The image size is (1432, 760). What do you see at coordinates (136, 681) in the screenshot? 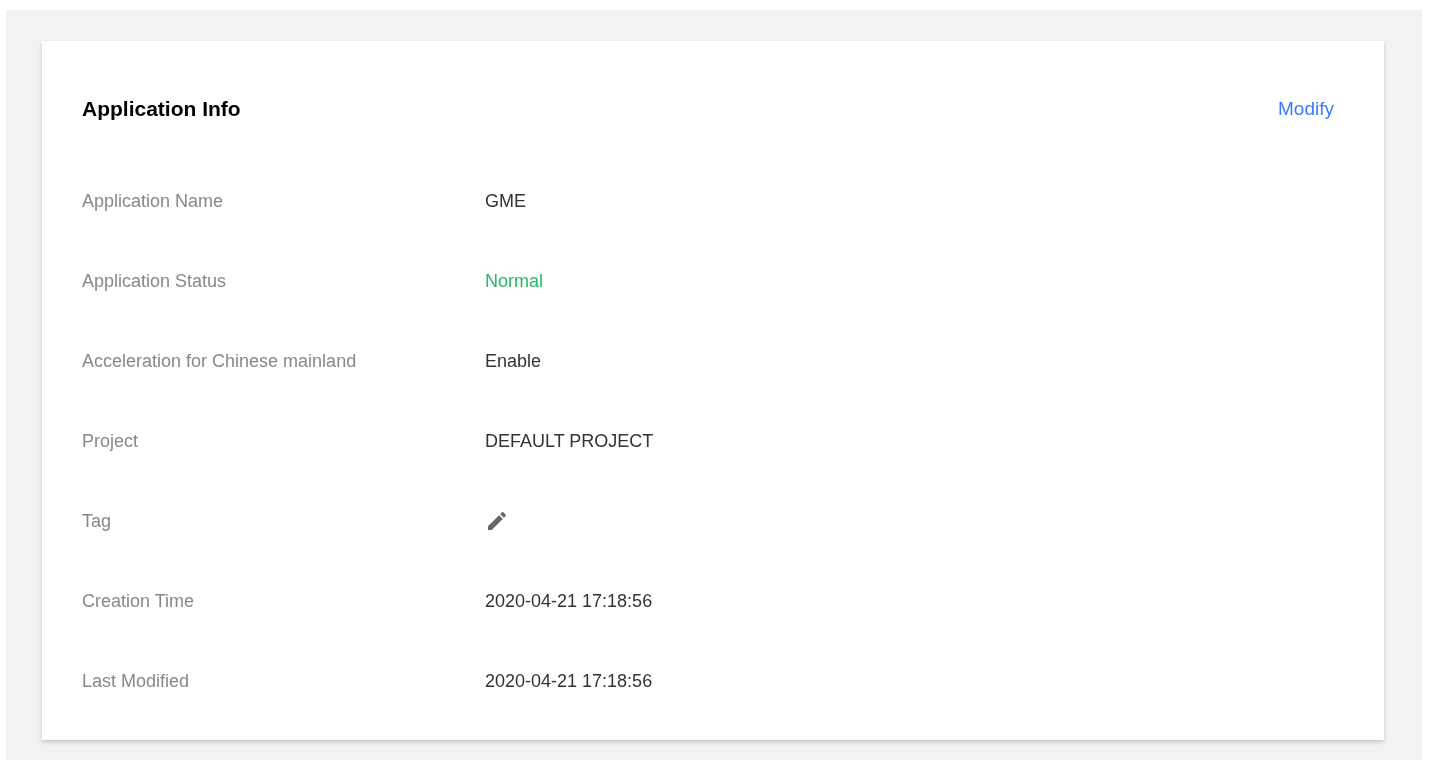
I see `field-label: Last Modified` at bounding box center [136, 681].